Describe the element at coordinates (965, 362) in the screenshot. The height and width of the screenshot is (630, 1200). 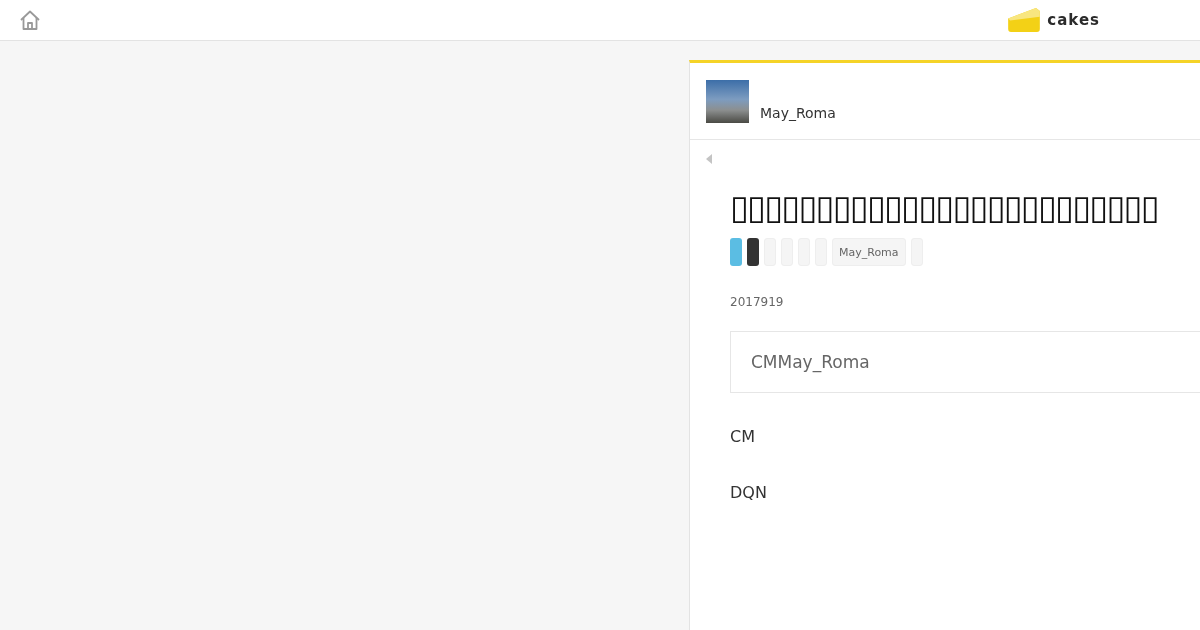
I see `article-lead-quote: CMMay_Roma` at that location.